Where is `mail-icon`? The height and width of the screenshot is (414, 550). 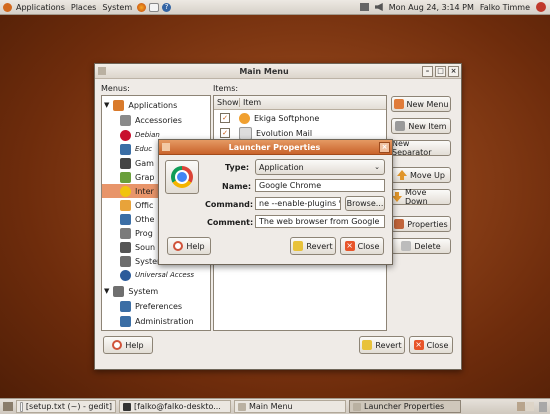
mail-icon is located at coordinates (154, 7).